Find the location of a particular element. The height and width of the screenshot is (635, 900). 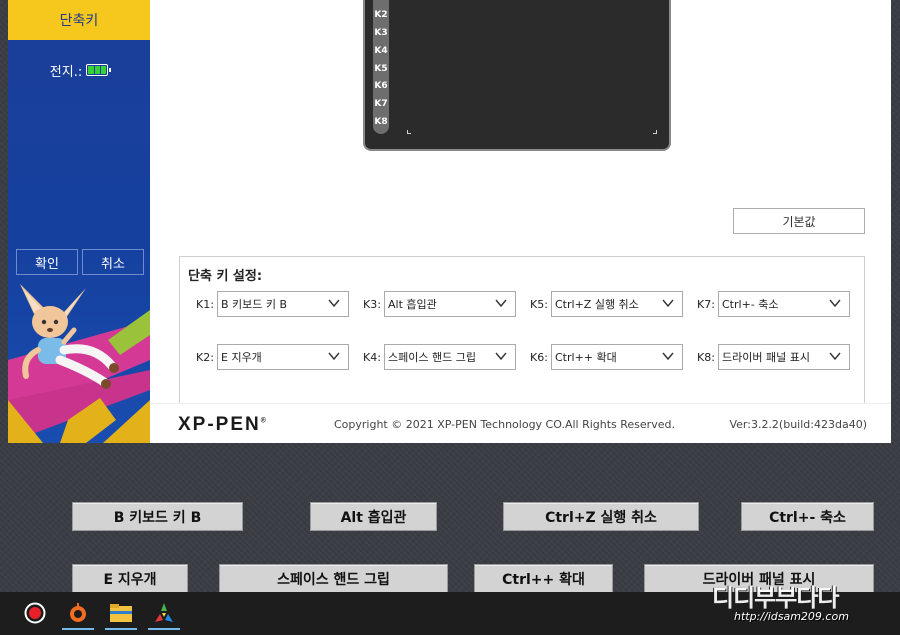

watermark-url: http://idsam209.com is located at coordinates (791, 616).